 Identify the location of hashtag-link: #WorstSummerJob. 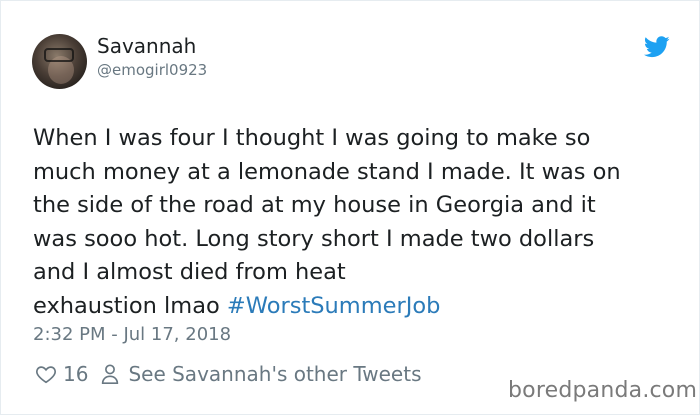
(334, 306).